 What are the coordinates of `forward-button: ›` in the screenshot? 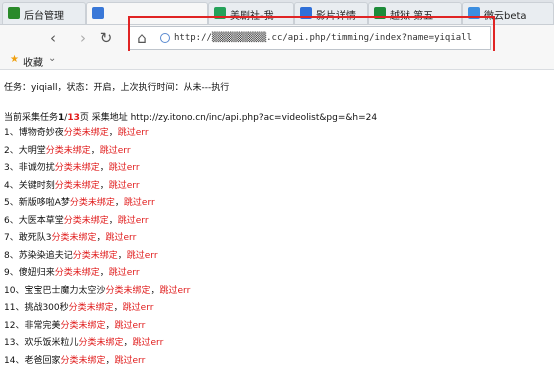 It's located at (83, 38).